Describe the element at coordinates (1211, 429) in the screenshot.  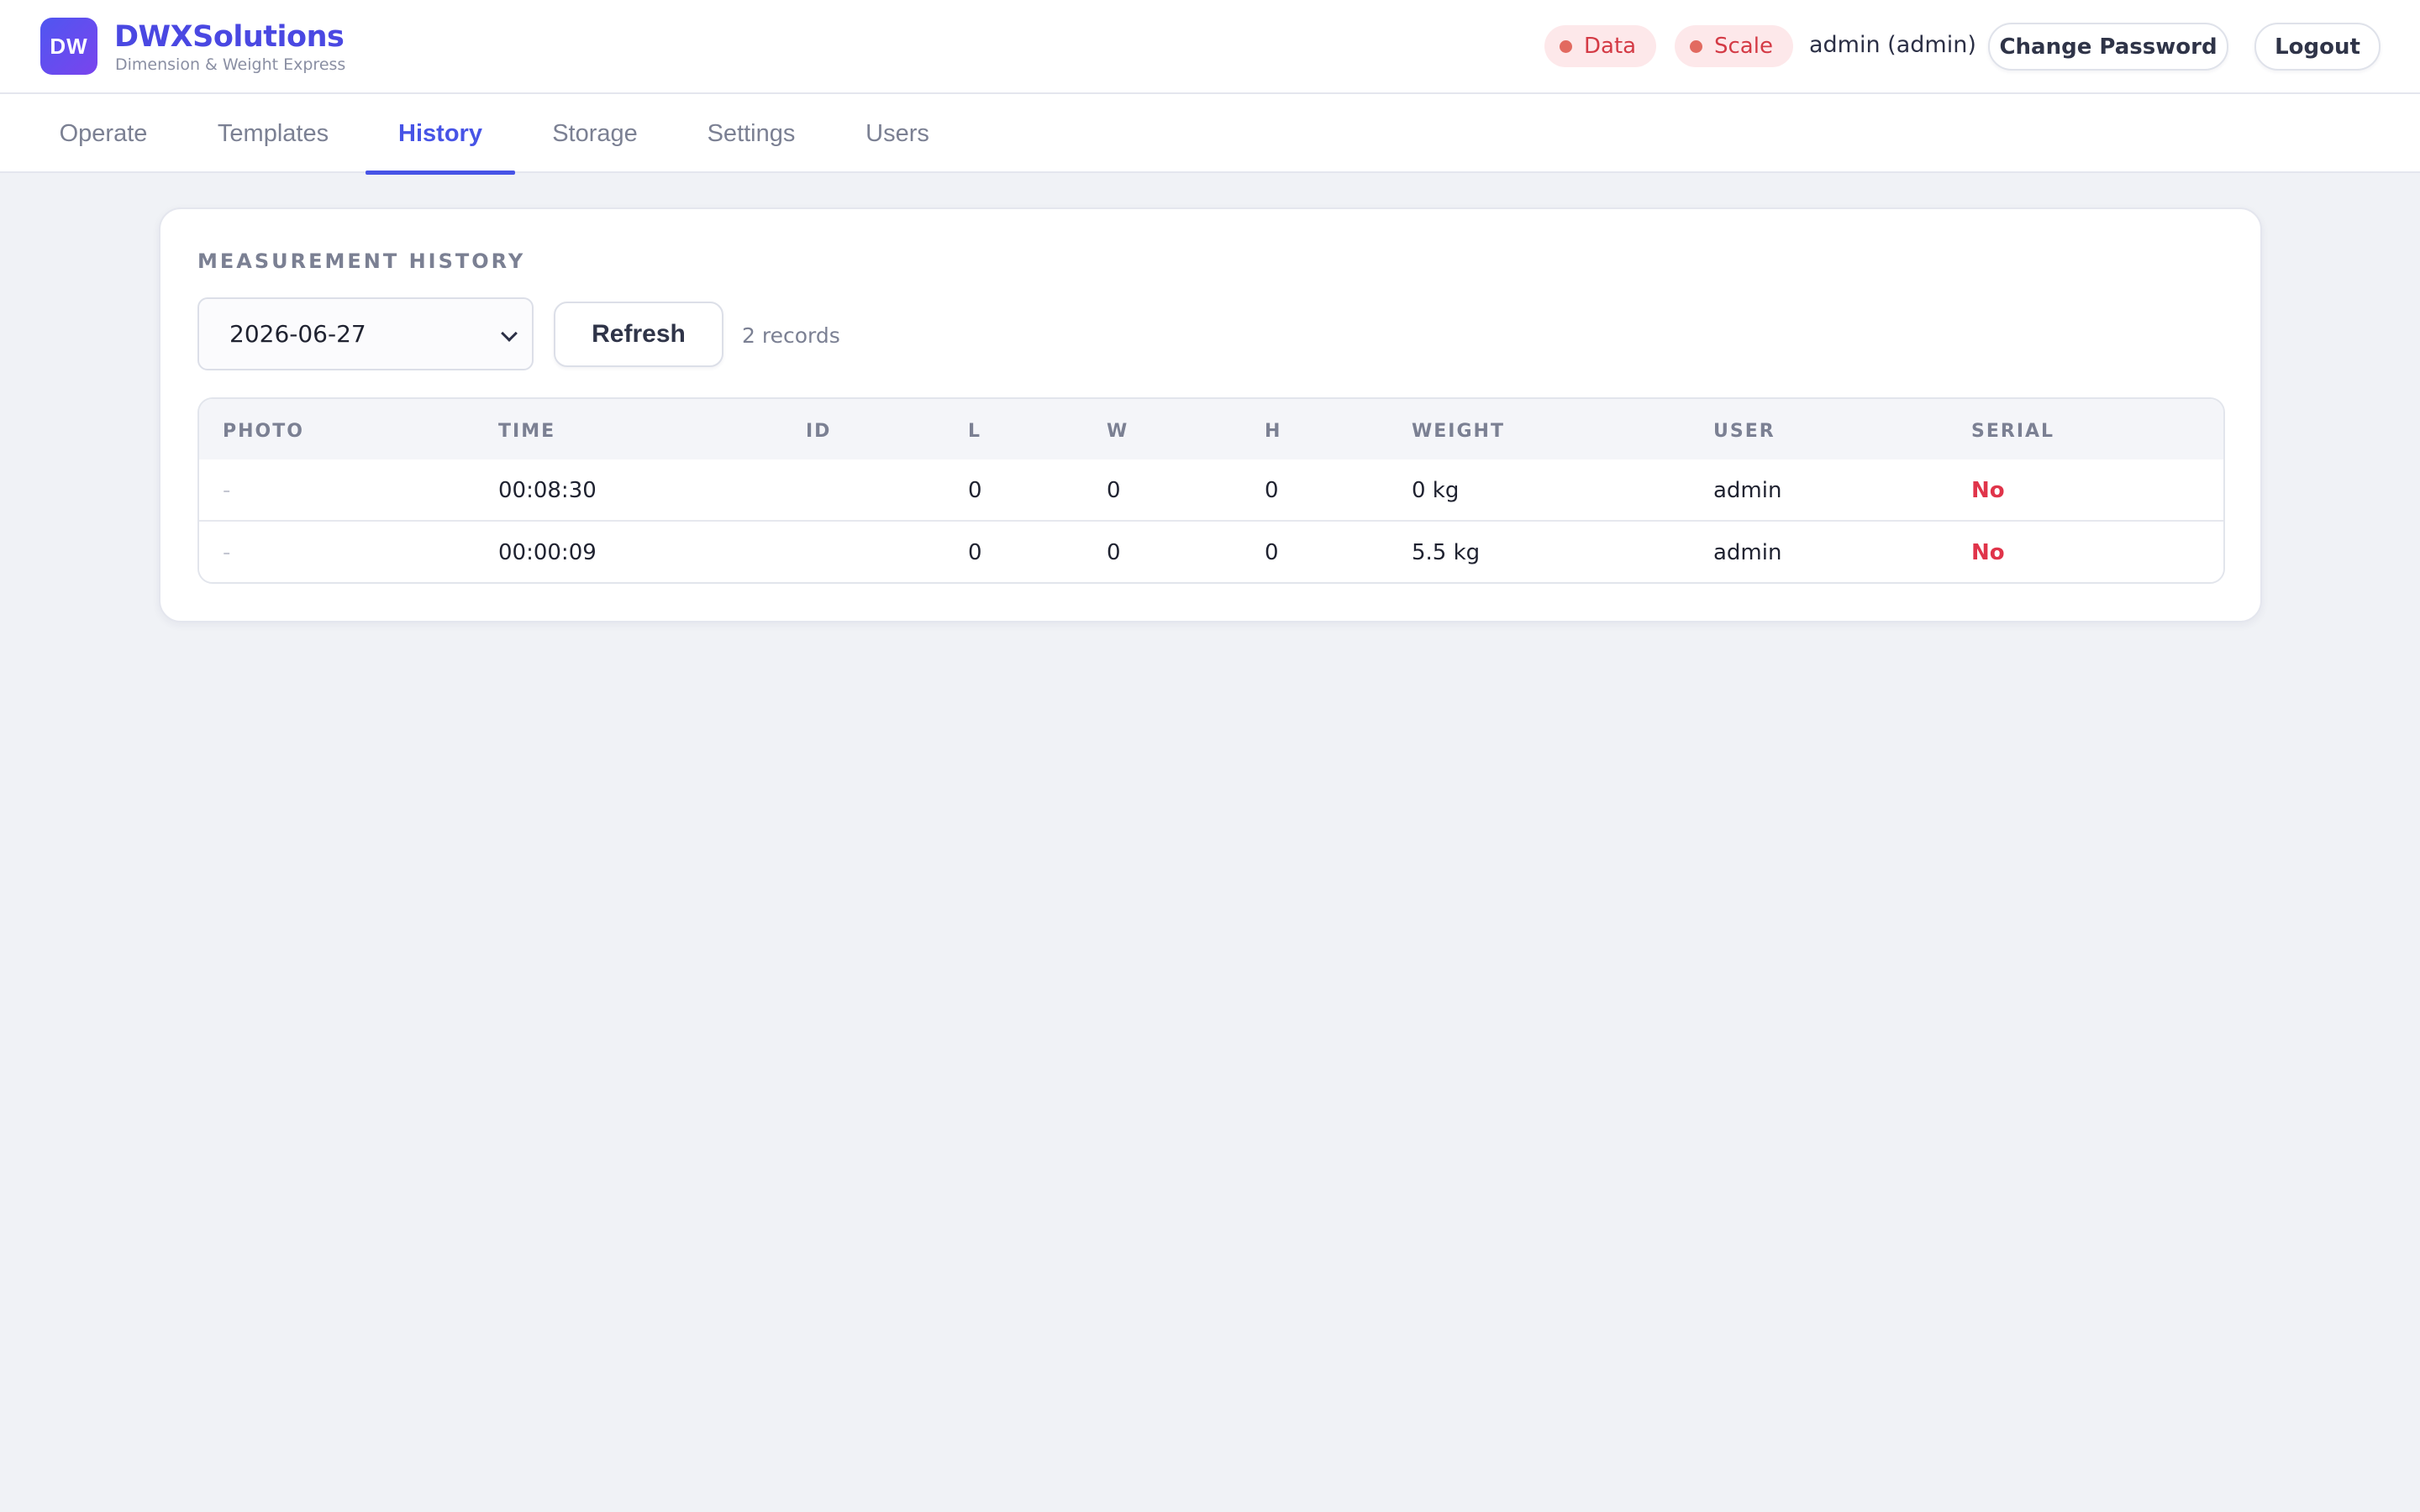
I see `table-header: PHOTO TIME ID L W H WEIGHT USER SERIAL` at that location.